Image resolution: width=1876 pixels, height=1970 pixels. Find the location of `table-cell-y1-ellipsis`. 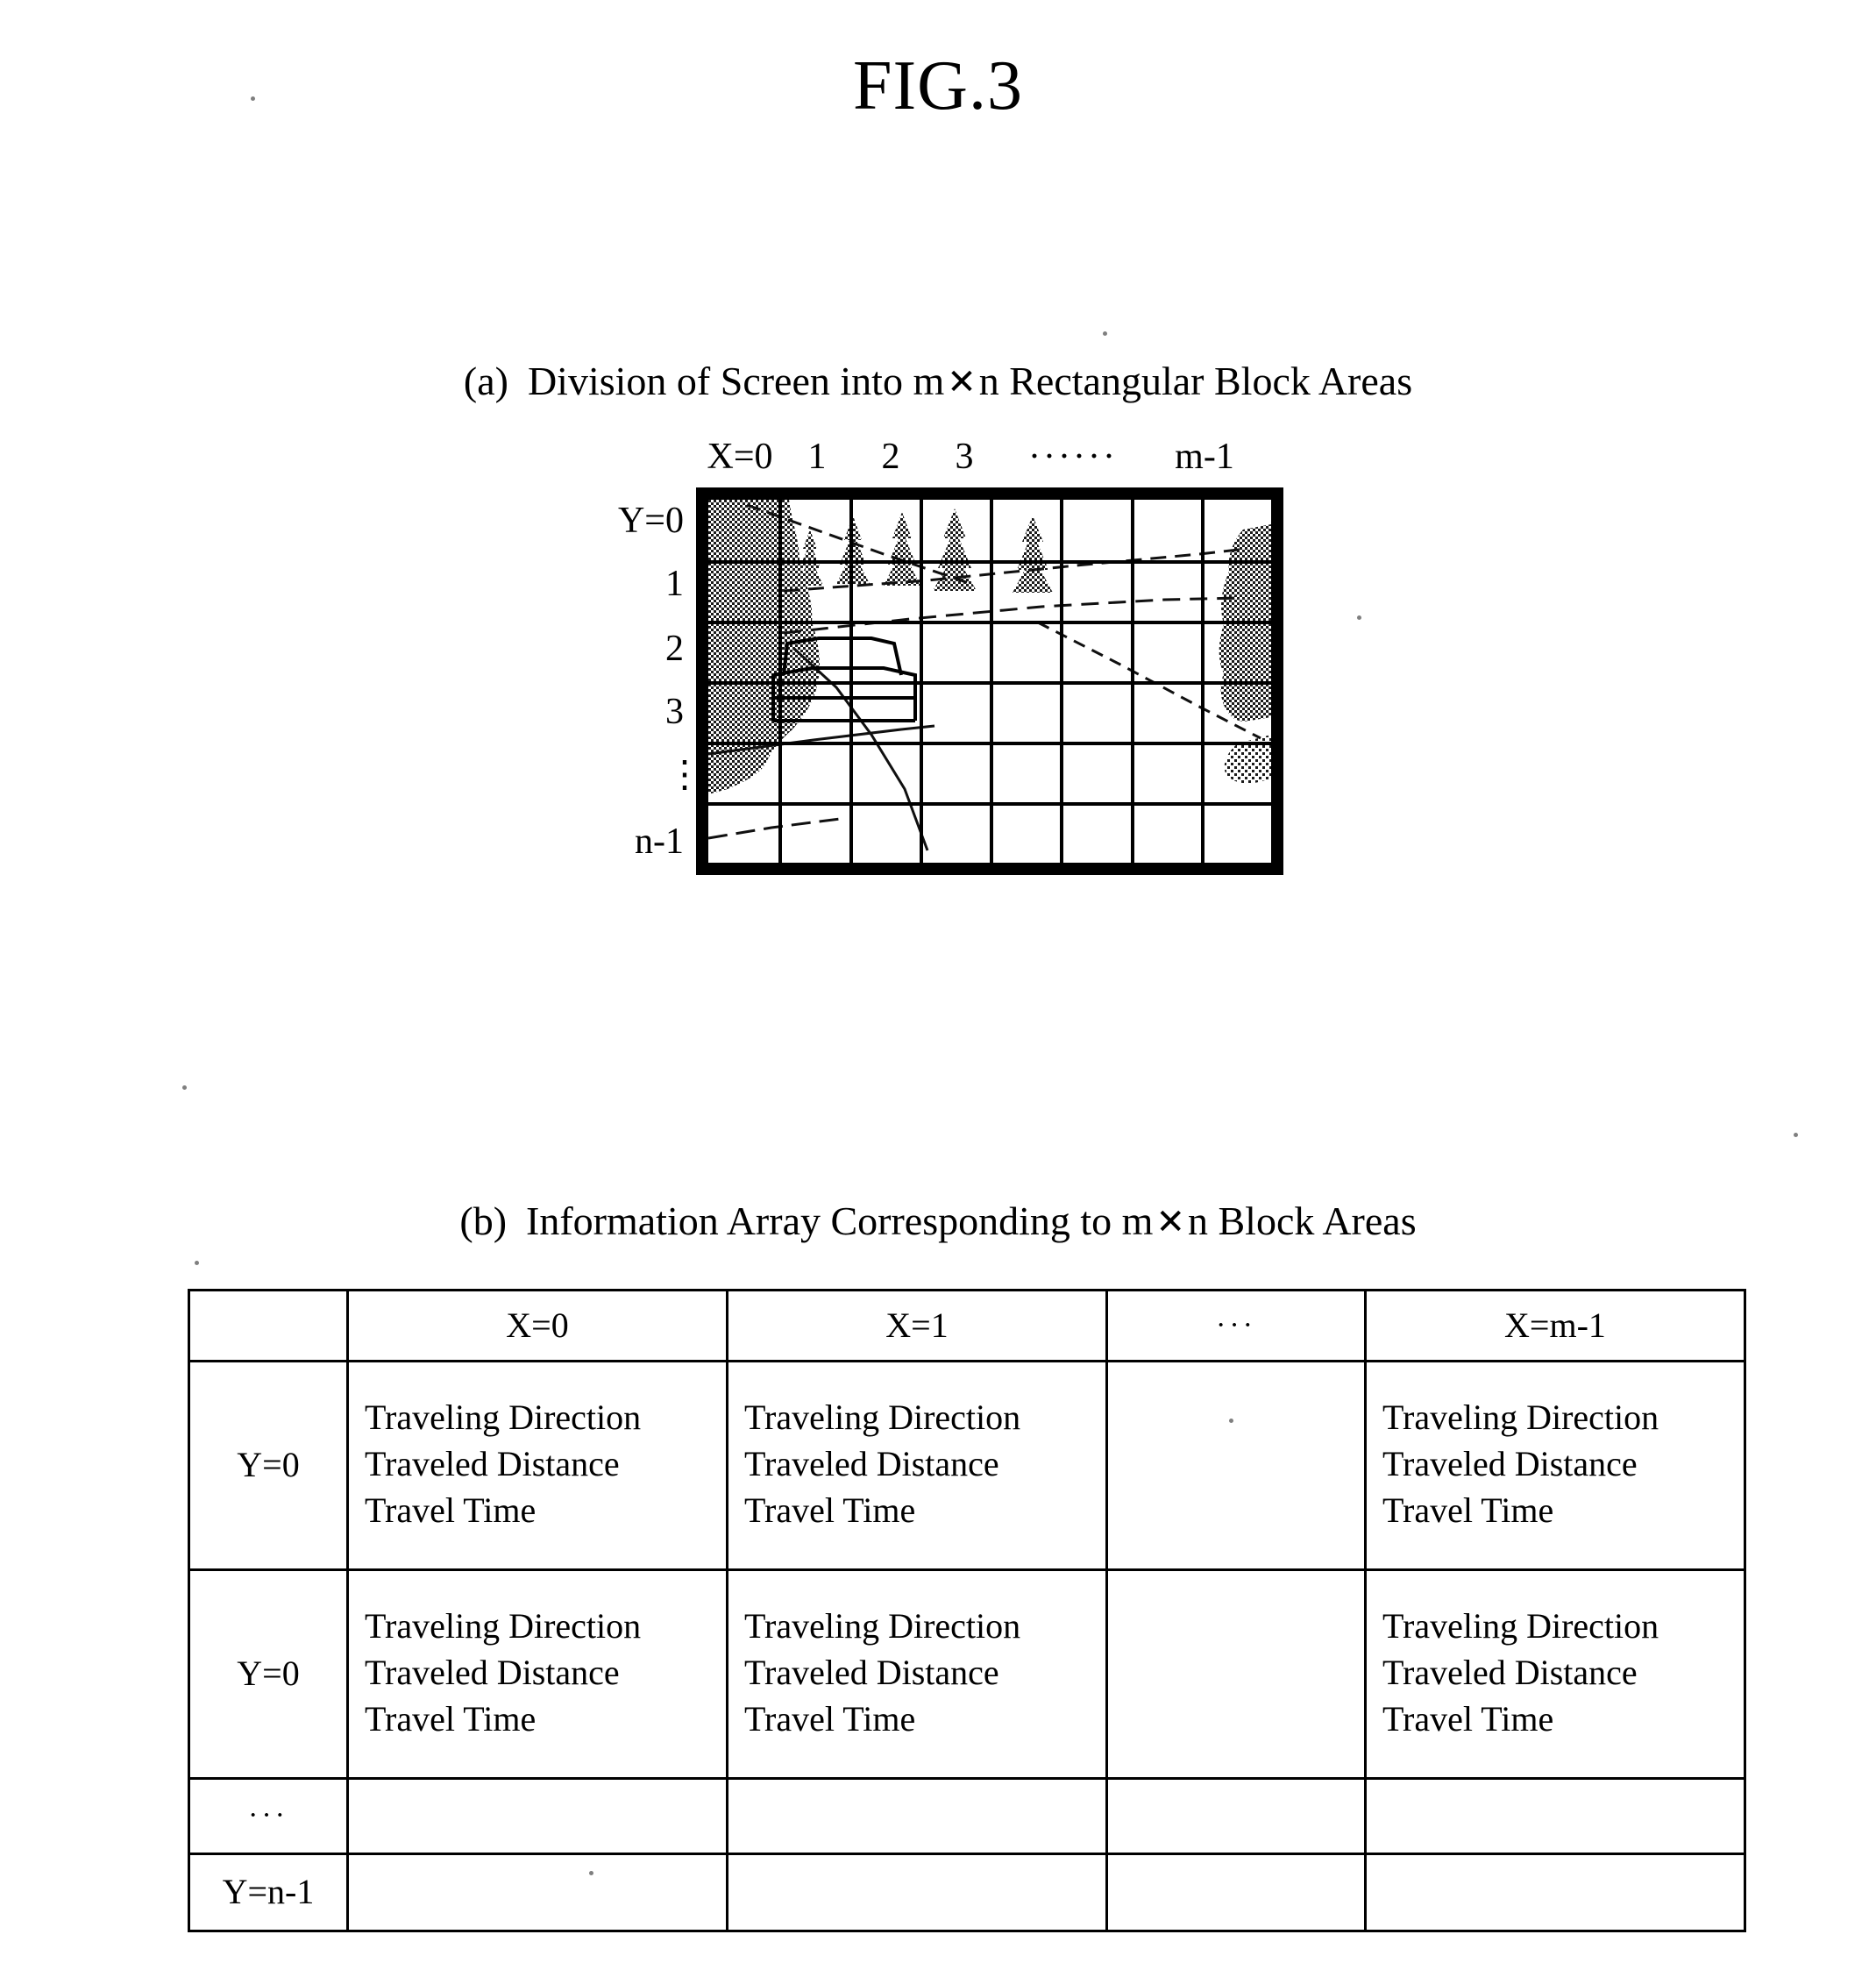

table-cell-y1-ellipsis is located at coordinates (1236, 1674).